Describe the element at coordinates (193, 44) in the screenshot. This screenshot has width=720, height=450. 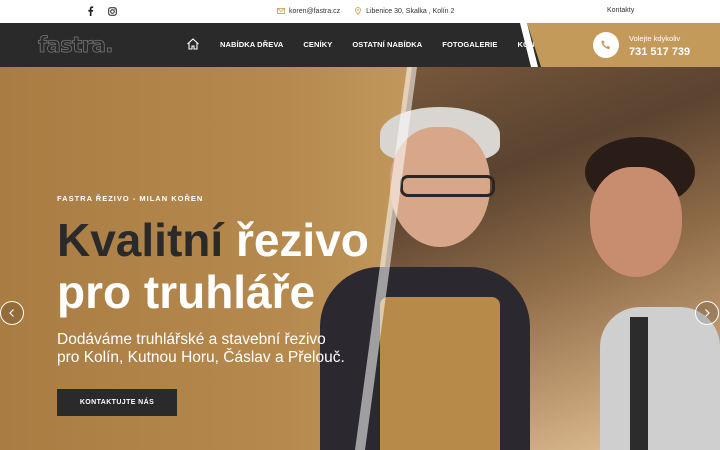
I see `home-icon` at that location.